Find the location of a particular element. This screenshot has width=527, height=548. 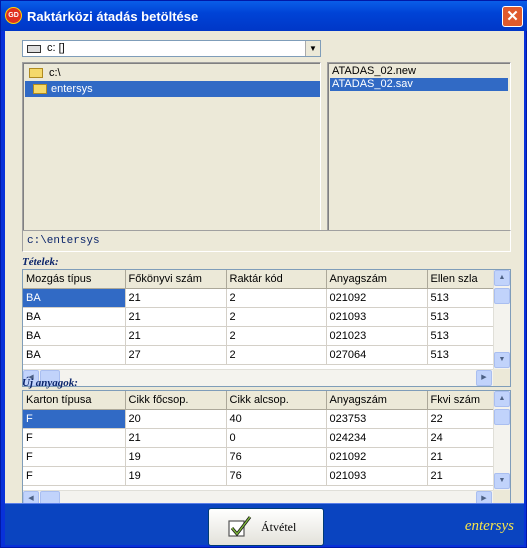

table-row: F 19 76 021093 21 is located at coordinates (258, 476).